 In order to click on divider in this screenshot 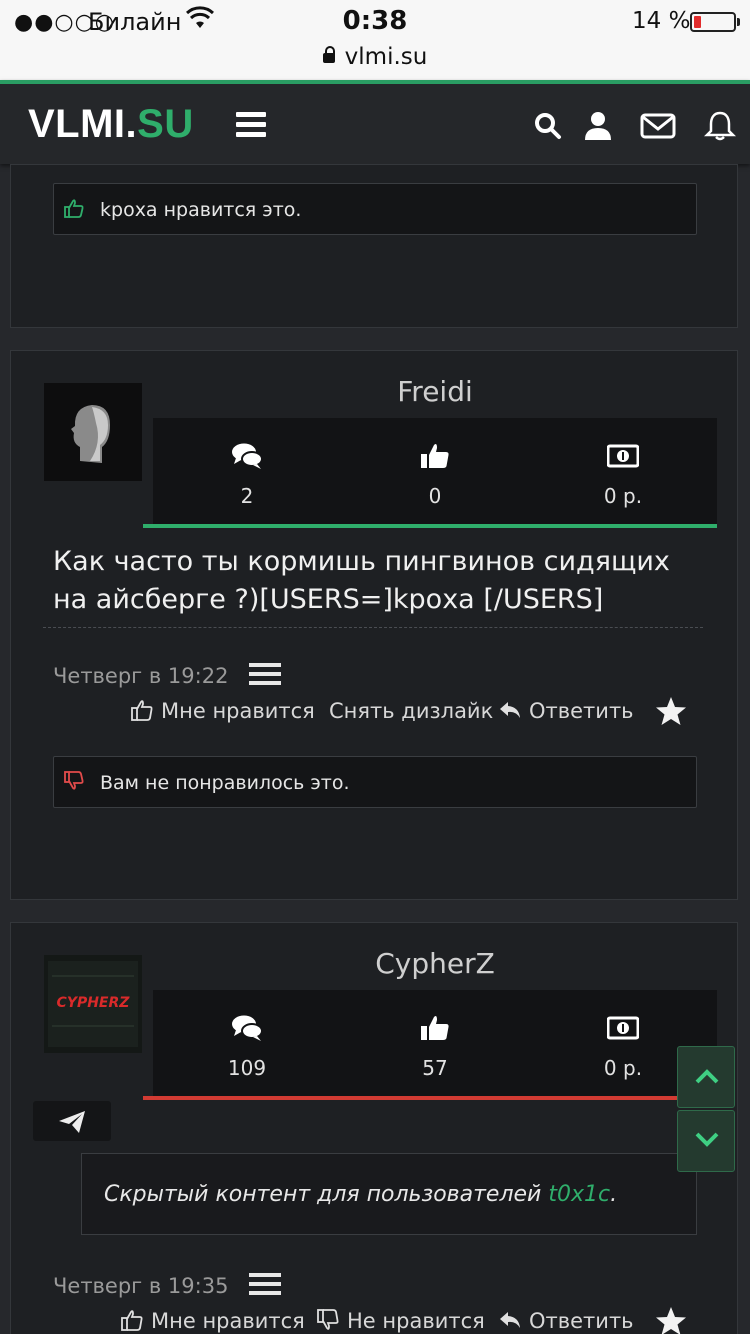, I will do `click(373, 627)`.